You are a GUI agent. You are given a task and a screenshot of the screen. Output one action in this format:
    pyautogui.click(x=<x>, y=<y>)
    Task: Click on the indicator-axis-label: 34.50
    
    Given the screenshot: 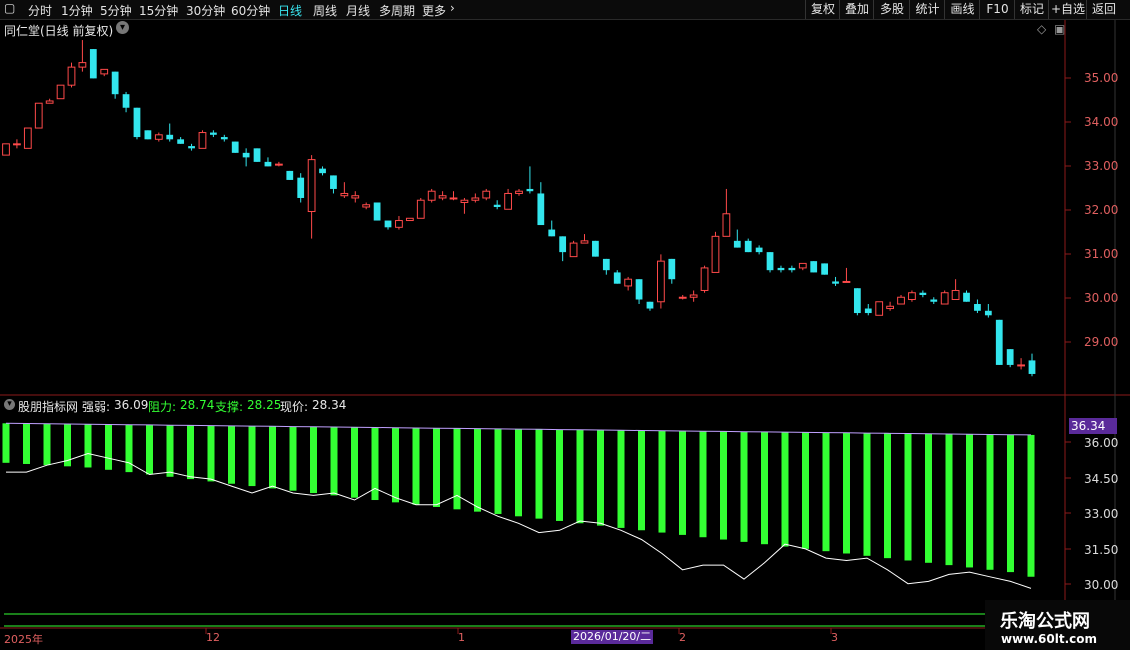 What is the action you would take?
    pyautogui.click(x=1101, y=479)
    